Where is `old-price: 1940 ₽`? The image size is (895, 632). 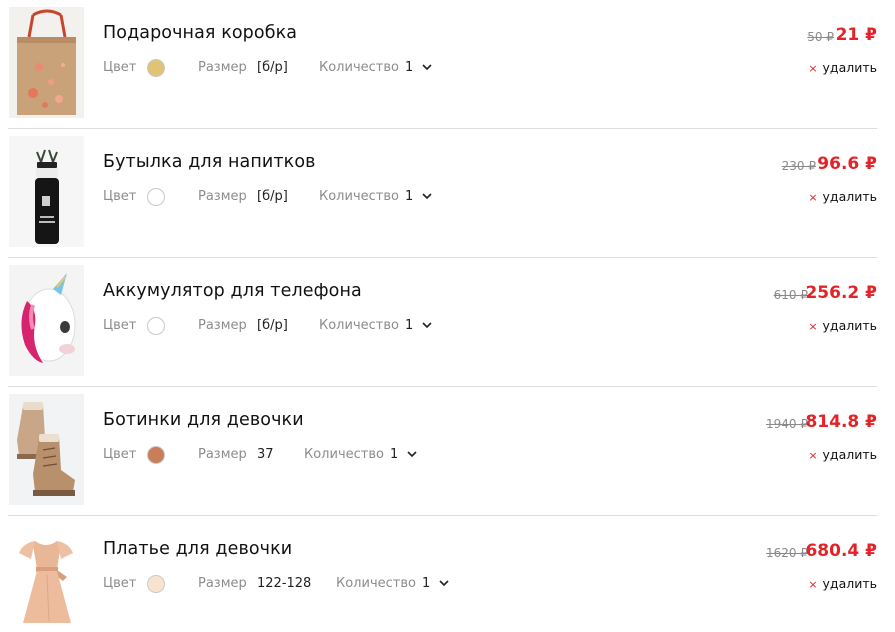 old-price: 1940 ₽ is located at coordinates (787, 424).